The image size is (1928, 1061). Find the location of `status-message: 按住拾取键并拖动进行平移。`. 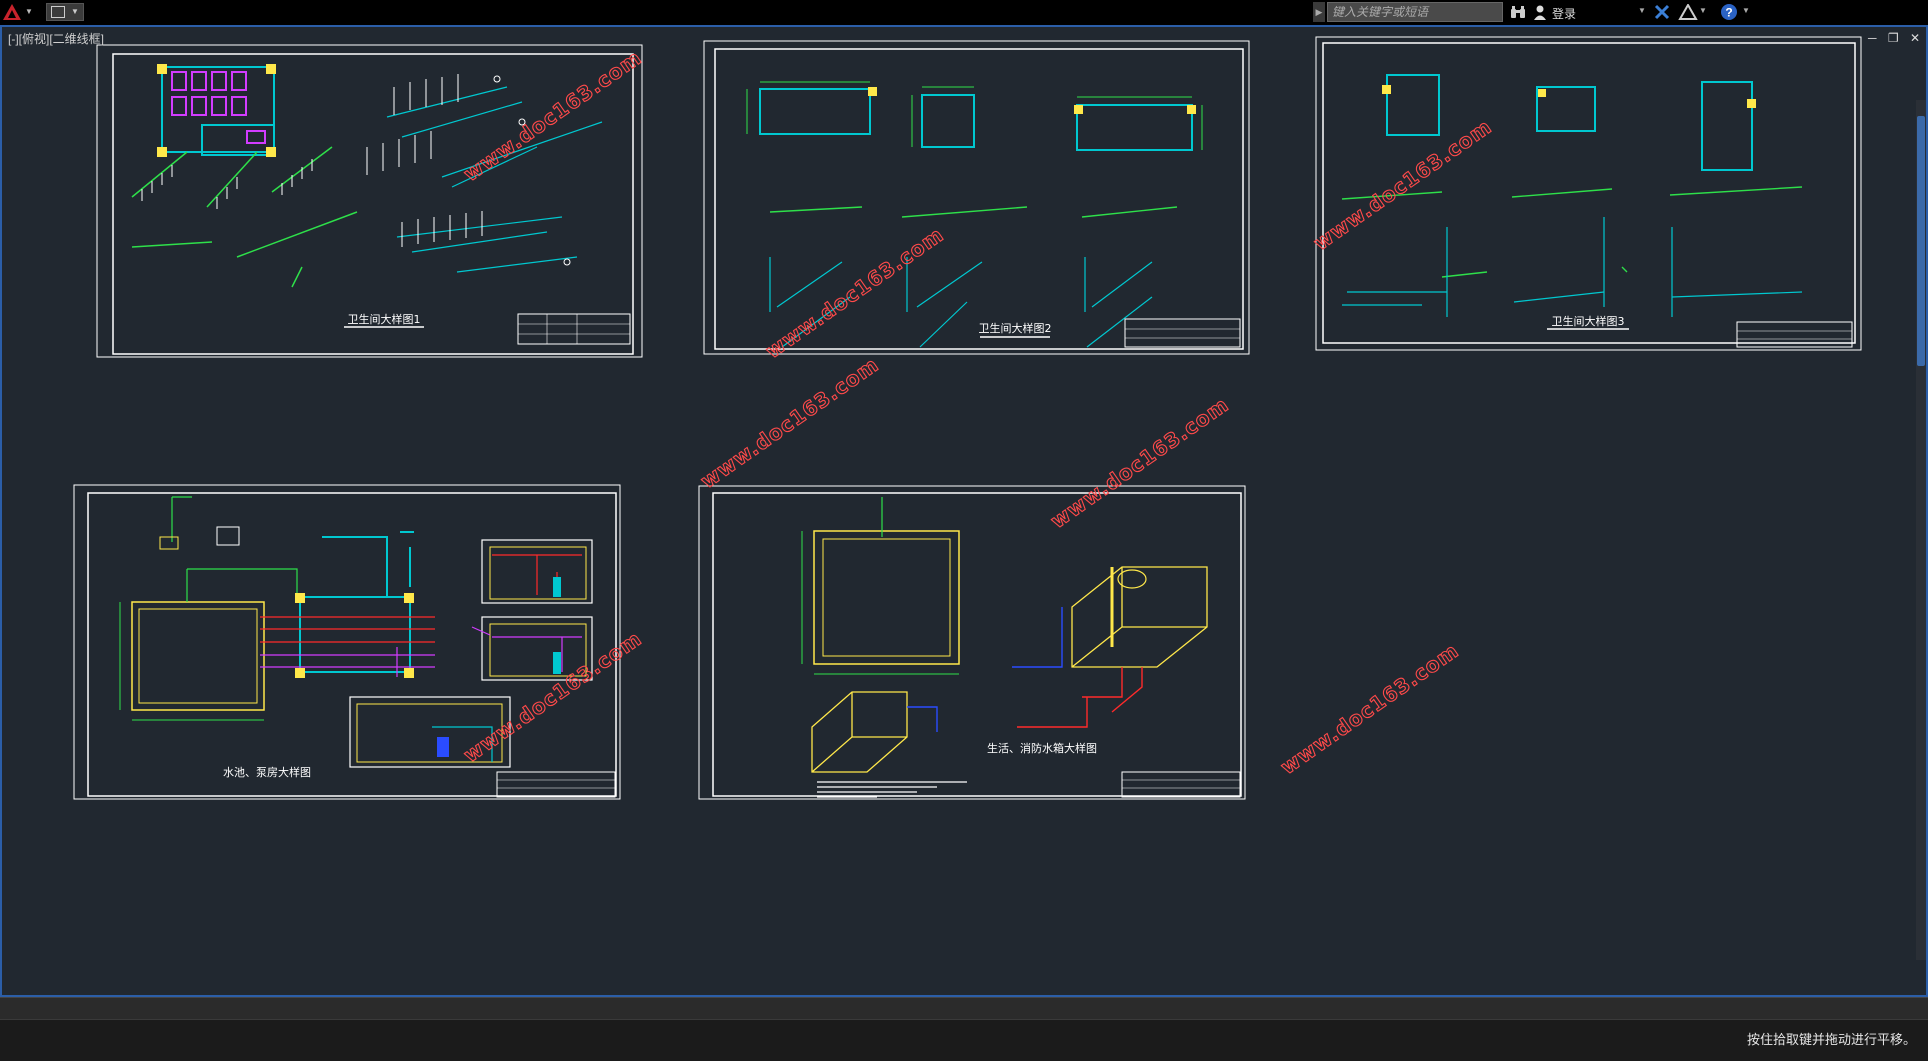

status-message: 按住拾取键并拖动进行平移。 is located at coordinates (1831, 1039).